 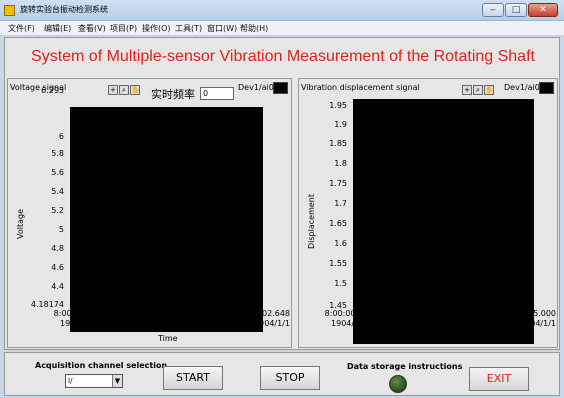 I want to click on y-tick: 5.2, so click(x=57, y=210).